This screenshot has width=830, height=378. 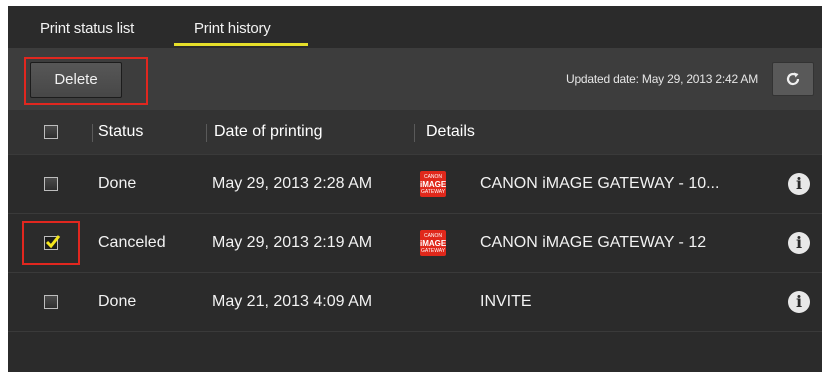 I want to click on empty-row, so click(x=415, y=351).